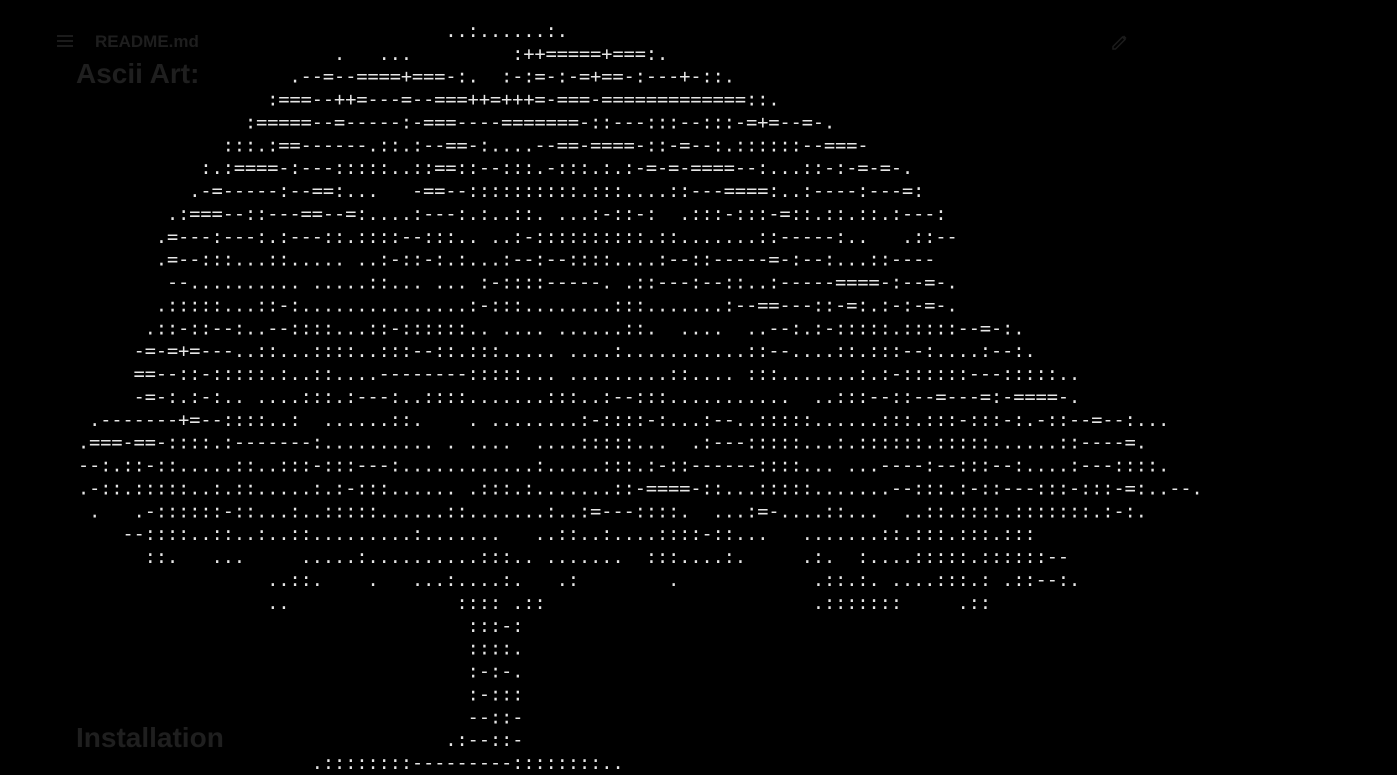 The width and height of the screenshot is (1397, 775). Describe the element at coordinates (150, 737) in the screenshot. I see `installation-heading: Installation` at that location.